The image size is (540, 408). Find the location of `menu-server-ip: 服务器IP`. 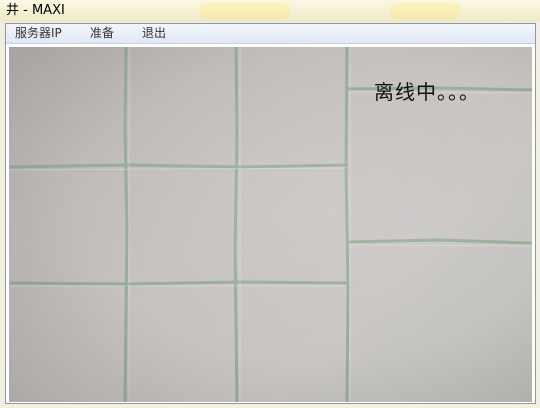

menu-server-ip: 服务器IP is located at coordinates (38, 33).